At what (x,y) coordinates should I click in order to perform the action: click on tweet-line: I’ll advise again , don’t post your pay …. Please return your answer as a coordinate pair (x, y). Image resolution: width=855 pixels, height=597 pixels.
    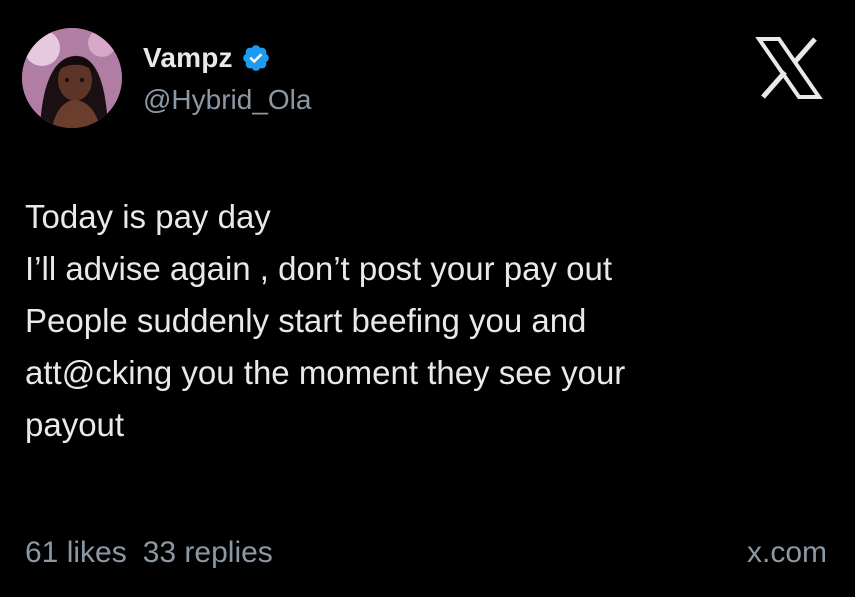
    Looking at the image, I should click on (319, 268).